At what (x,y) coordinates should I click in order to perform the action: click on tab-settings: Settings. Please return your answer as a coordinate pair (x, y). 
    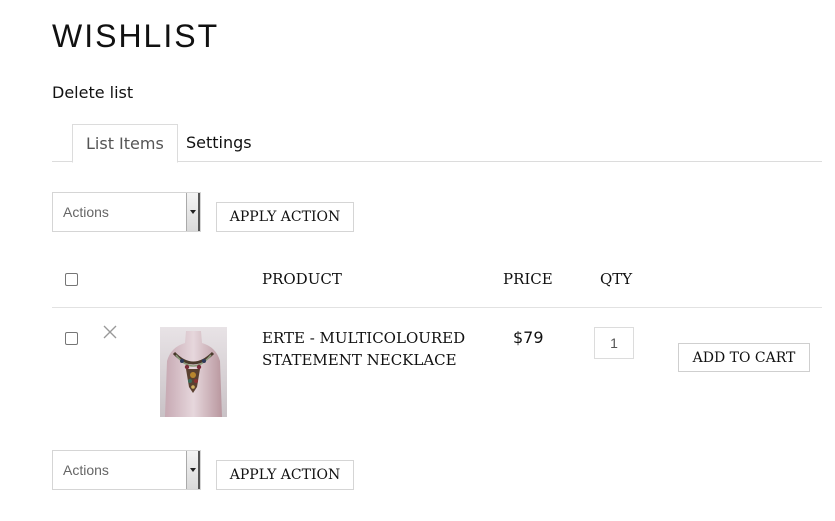
    Looking at the image, I should click on (219, 143).